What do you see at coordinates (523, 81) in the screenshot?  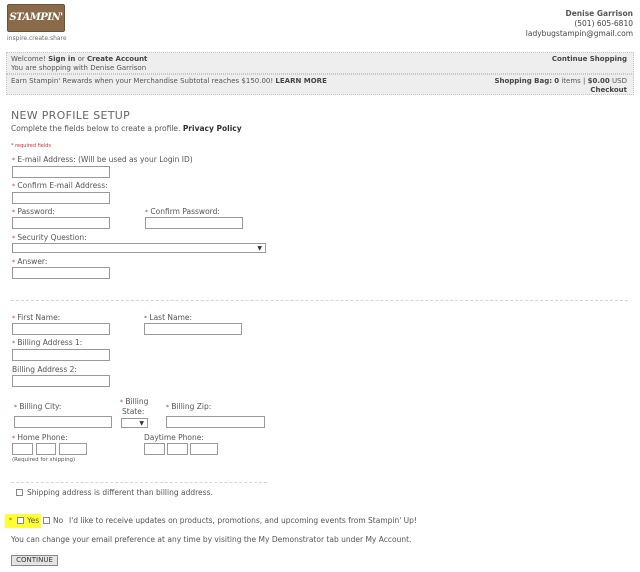 I see `shopping-bag-link: Shopping Bag:` at bounding box center [523, 81].